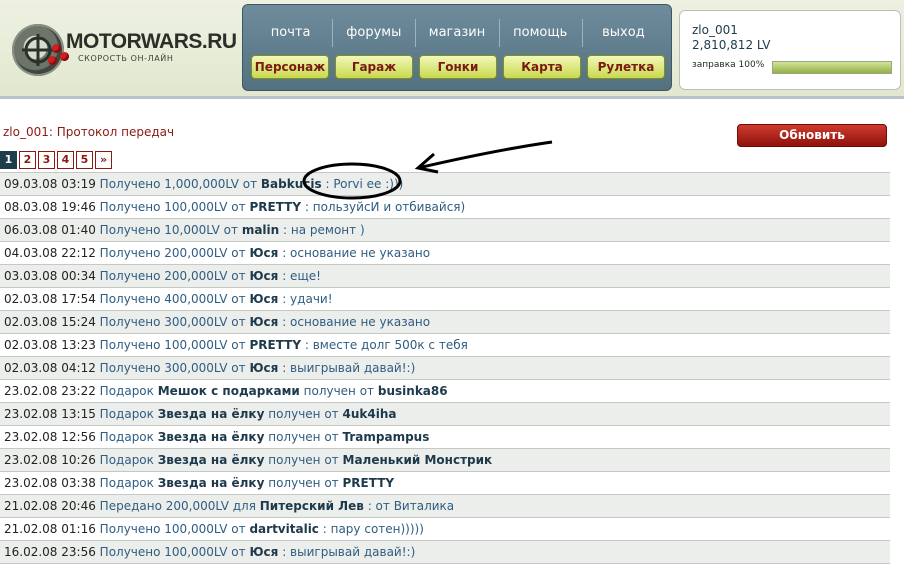 Image resolution: width=904 pixels, height=564 pixels. Describe the element at coordinates (84, 160) in the screenshot. I see `page-5-link: 5` at that location.